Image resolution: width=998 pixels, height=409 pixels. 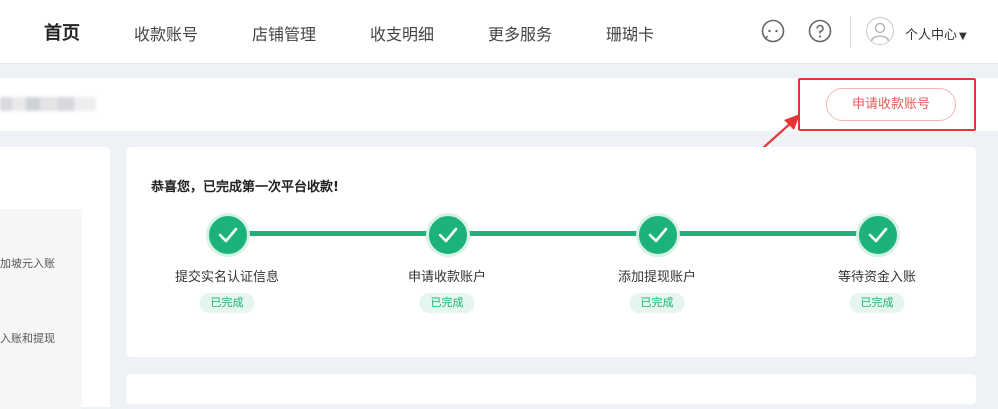 What do you see at coordinates (48, 104) in the screenshot?
I see `blurred-account-name` at bounding box center [48, 104].